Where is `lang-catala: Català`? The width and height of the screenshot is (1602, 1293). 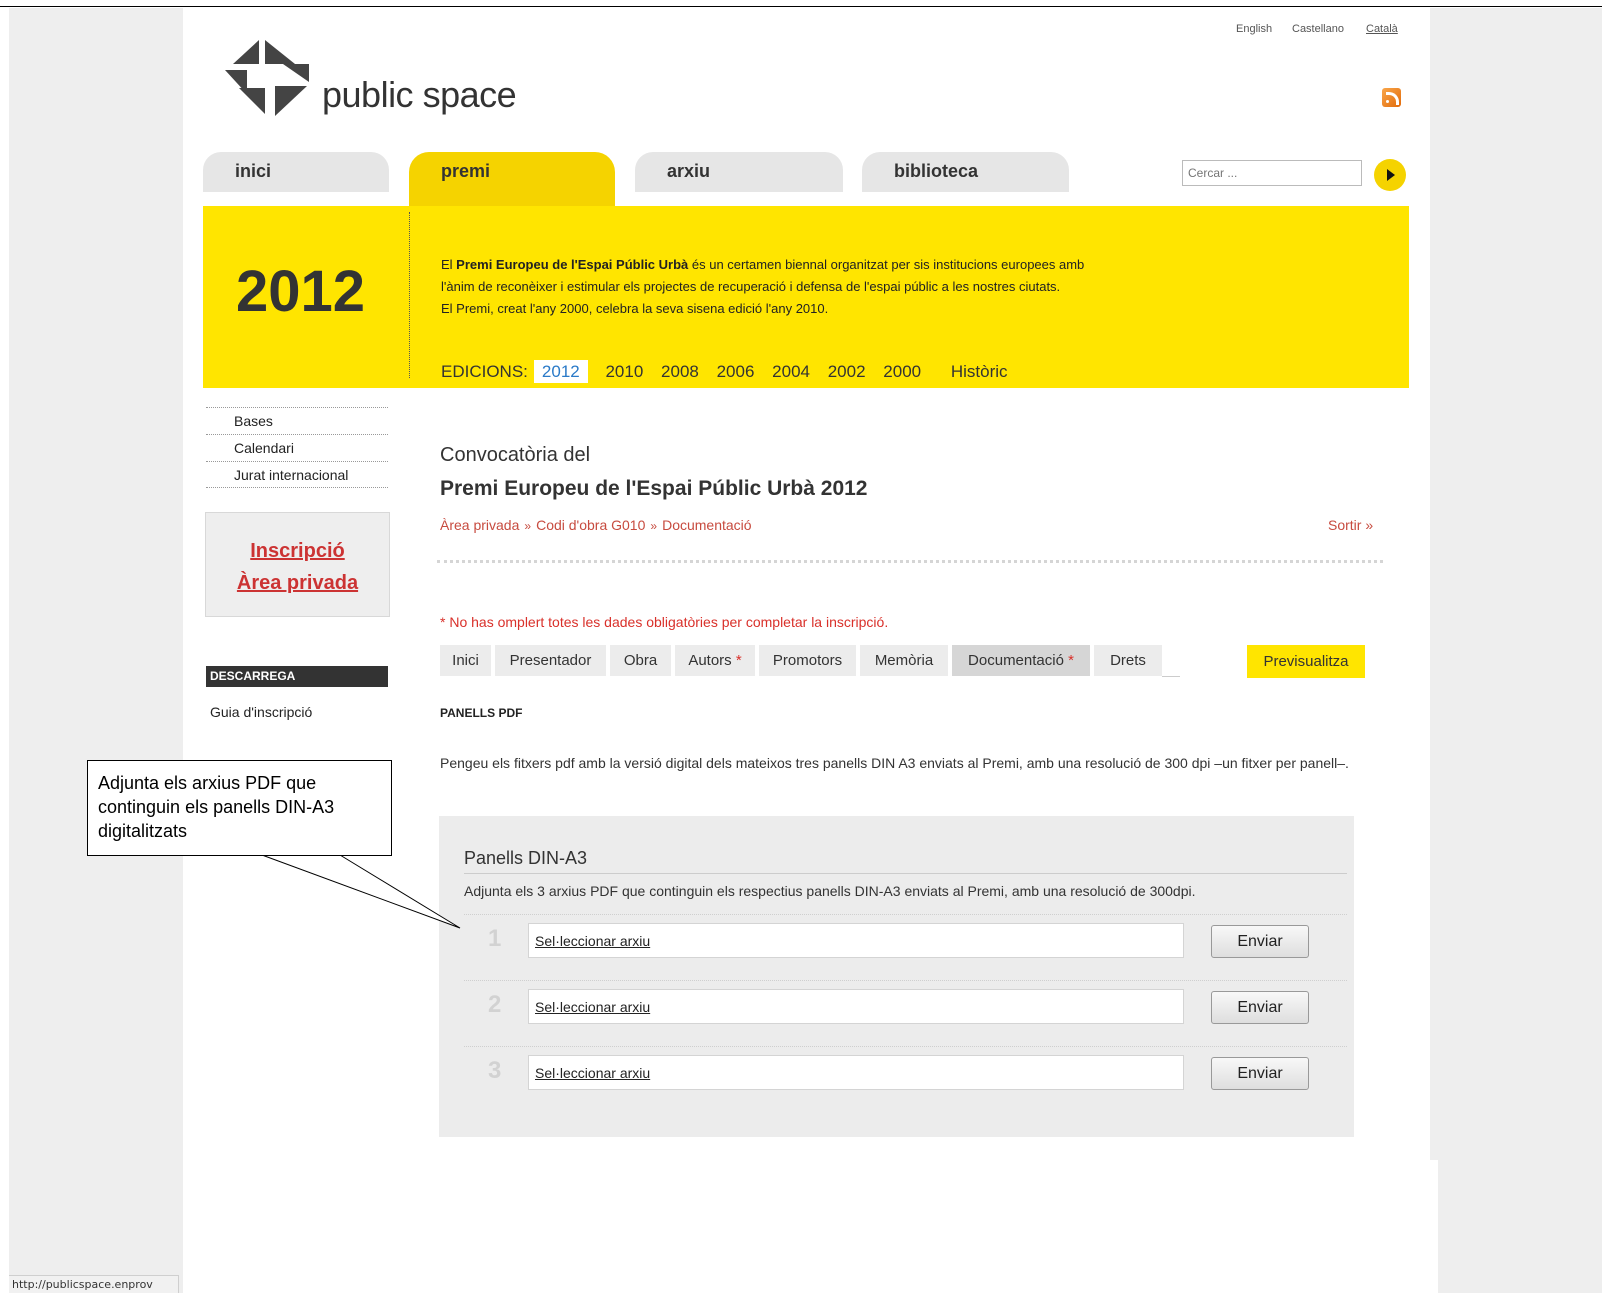
lang-catala: Català is located at coordinates (1382, 29).